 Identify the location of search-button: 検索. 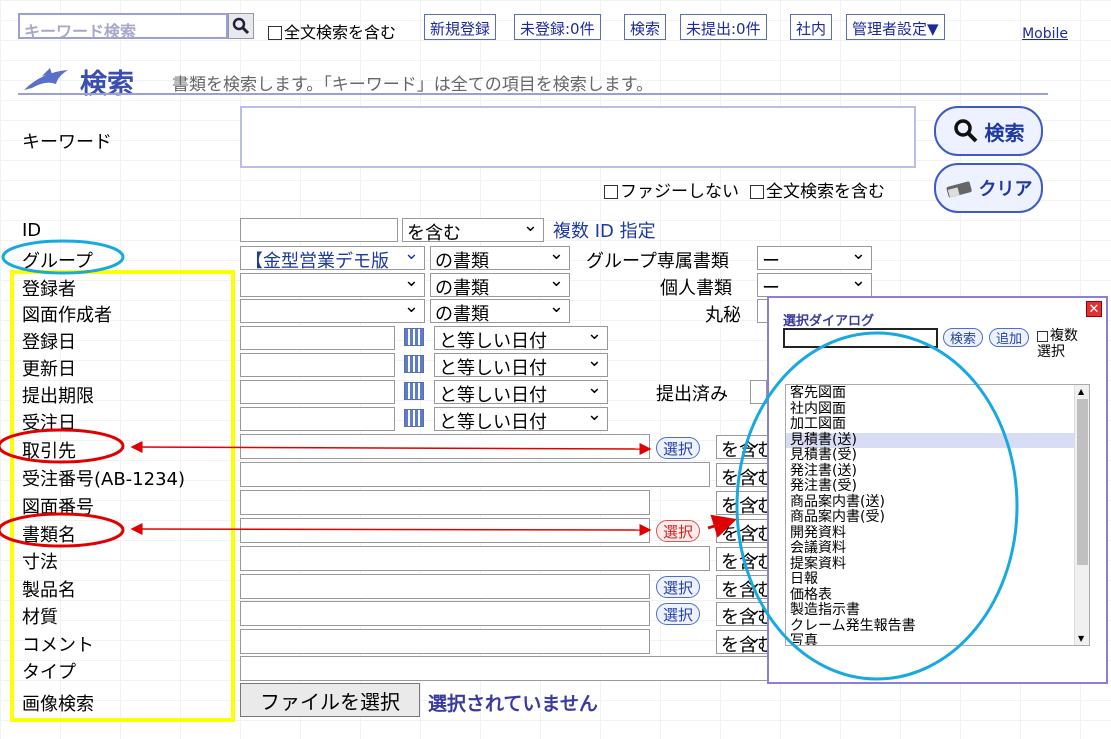
(988, 131).